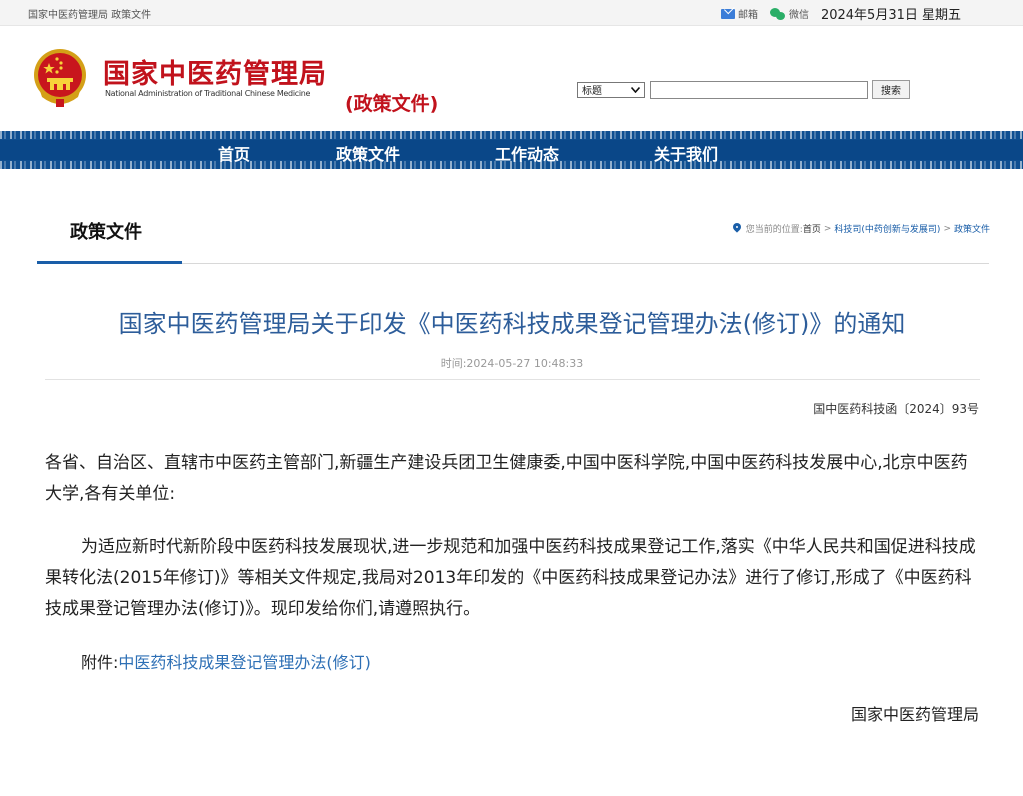 The height and width of the screenshot is (796, 1023). Describe the element at coordinates (611, 89) in the screenshot. I see `search-scope-select: 标题` at that location.